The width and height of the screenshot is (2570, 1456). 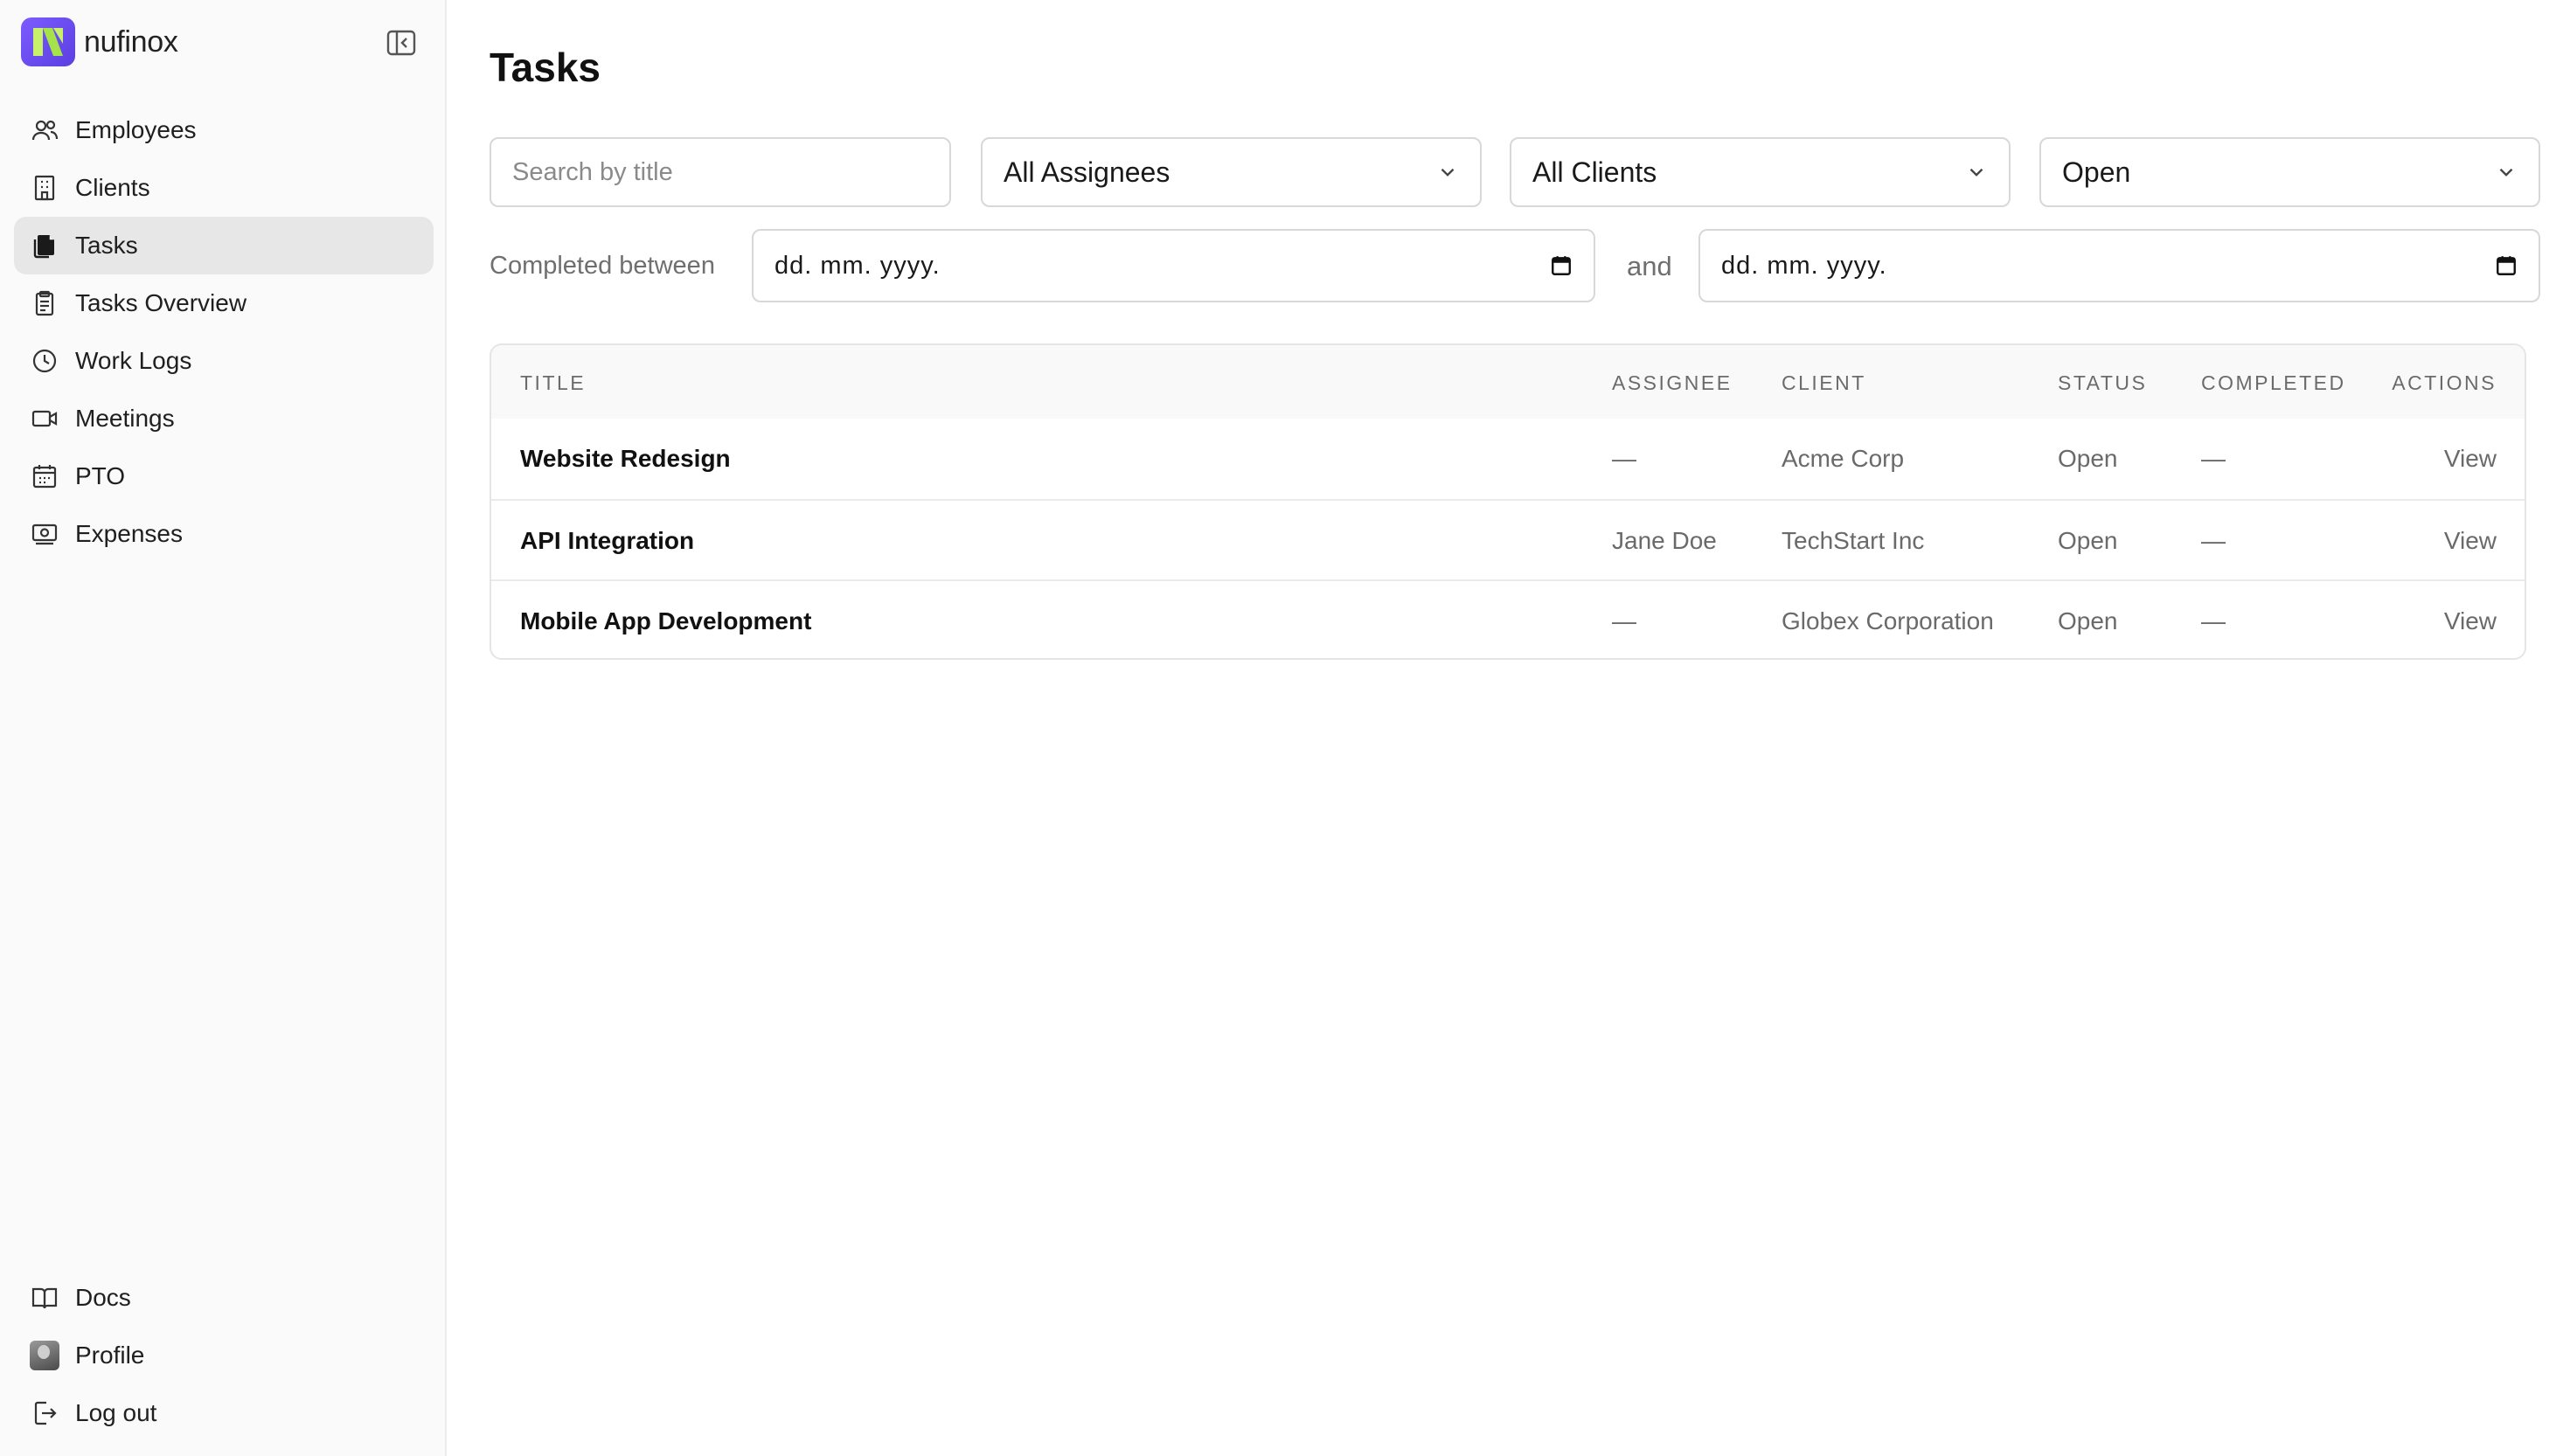 I want to click on column-header-completed: Completed, so click(x=2273, y=382).